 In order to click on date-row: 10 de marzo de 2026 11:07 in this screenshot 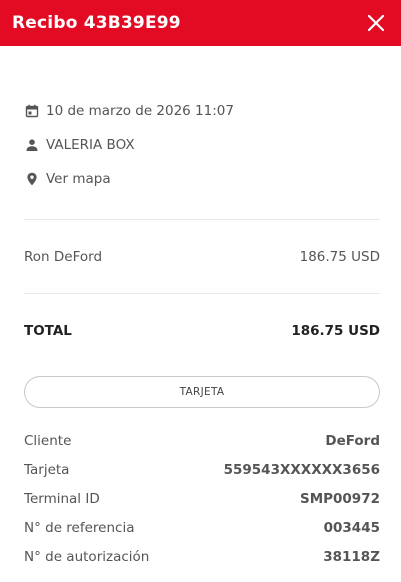, I will do `click(202, 111)`.